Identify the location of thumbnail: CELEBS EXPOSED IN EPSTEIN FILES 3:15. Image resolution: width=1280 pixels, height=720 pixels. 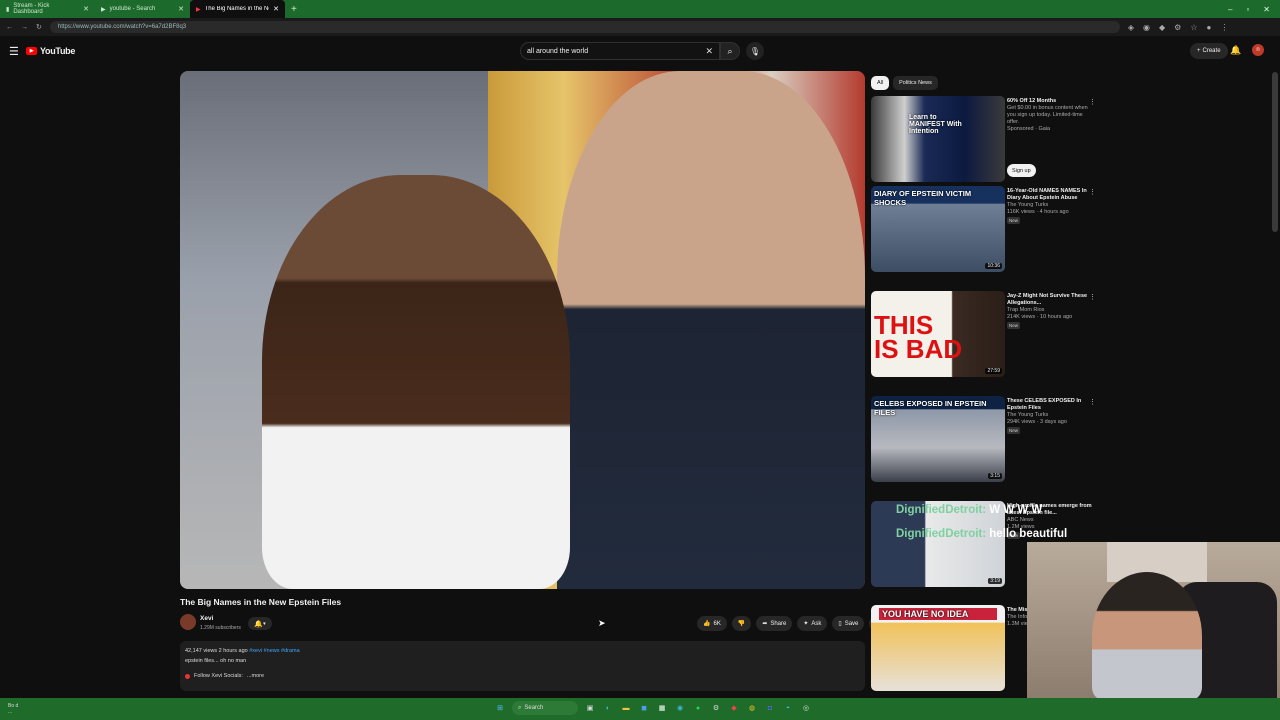
(938, 439).